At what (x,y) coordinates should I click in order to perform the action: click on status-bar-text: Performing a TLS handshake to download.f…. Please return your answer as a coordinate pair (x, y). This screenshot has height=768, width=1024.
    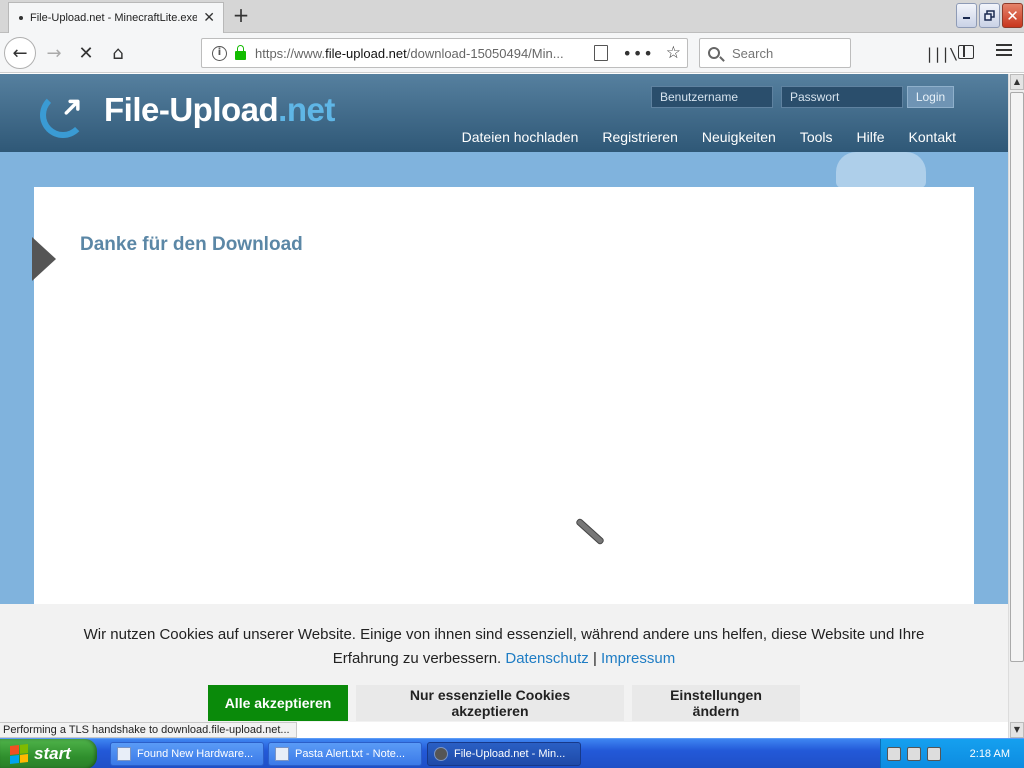
    Looking at the image, I should click on (148, 730).